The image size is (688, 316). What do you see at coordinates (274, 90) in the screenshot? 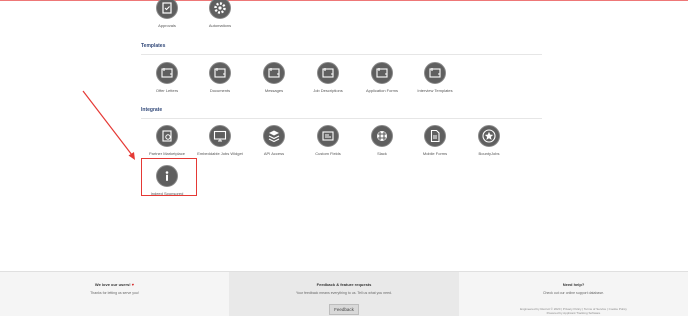
I see `tile-label: Messages` at bounding box center [274, 90].